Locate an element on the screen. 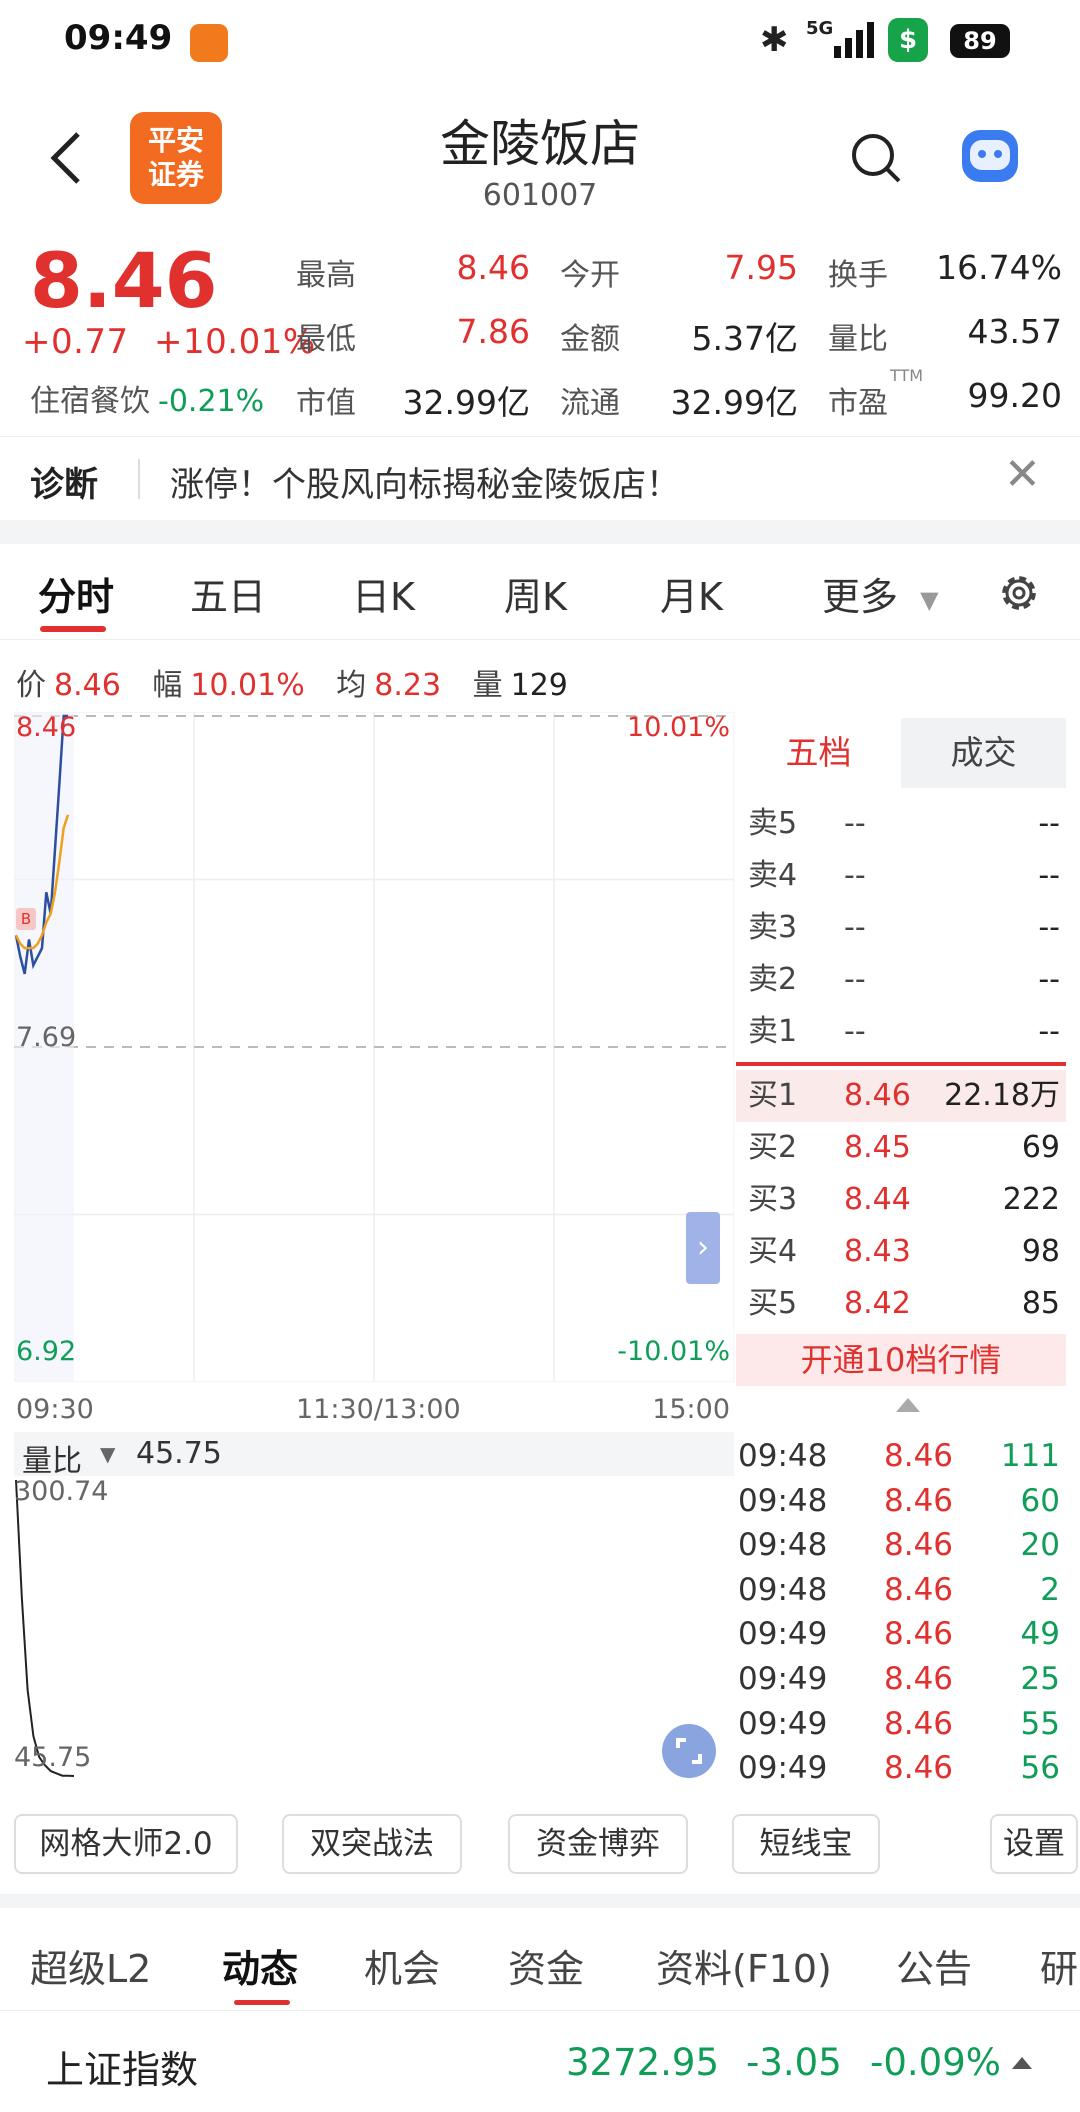  info-amp-label: 幅 is located at coordinates (167, 685).